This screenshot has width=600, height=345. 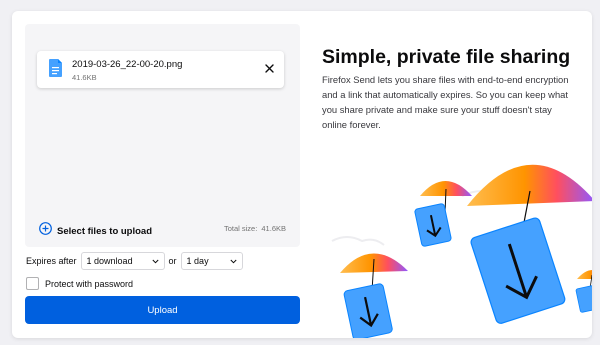 What do you see at coordinates (273, 228) in the screenshot?
I see `total-size-value: 41.6KB` at bounding box center [273, 228].